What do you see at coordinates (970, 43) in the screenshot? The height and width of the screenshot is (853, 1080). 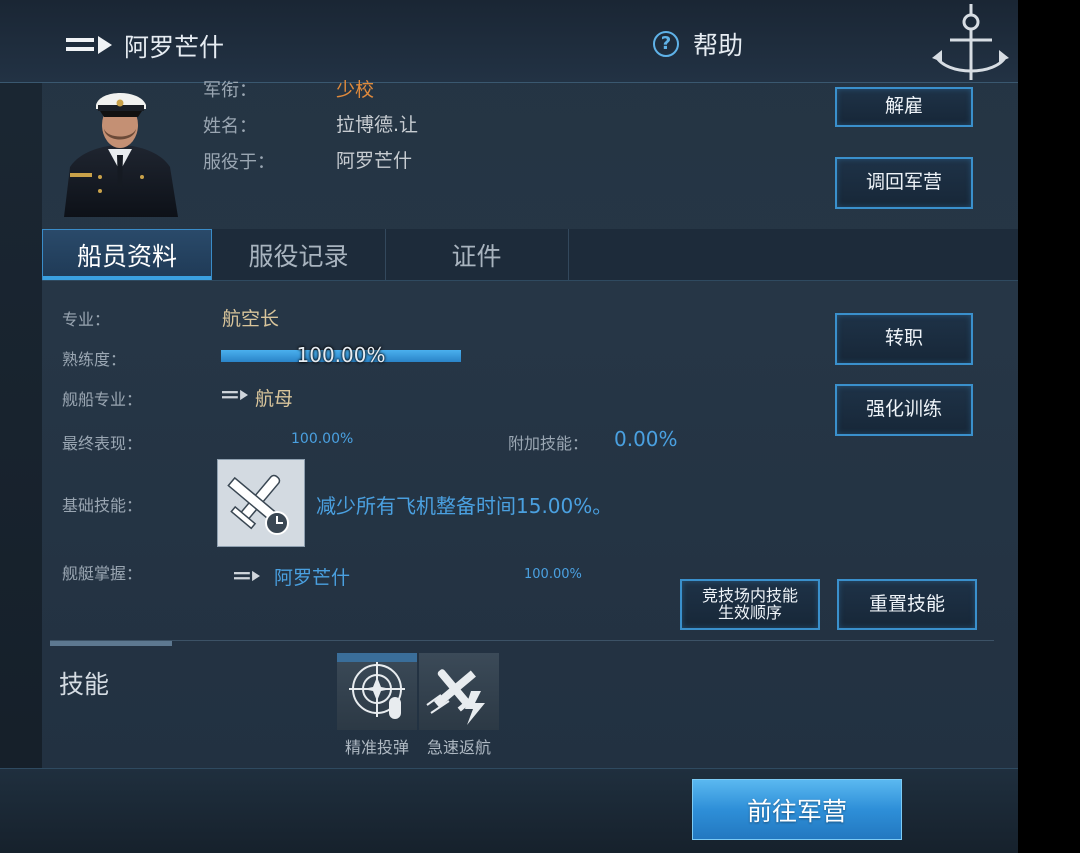 I see `anchor-icon` at bounding box center [970, 43].